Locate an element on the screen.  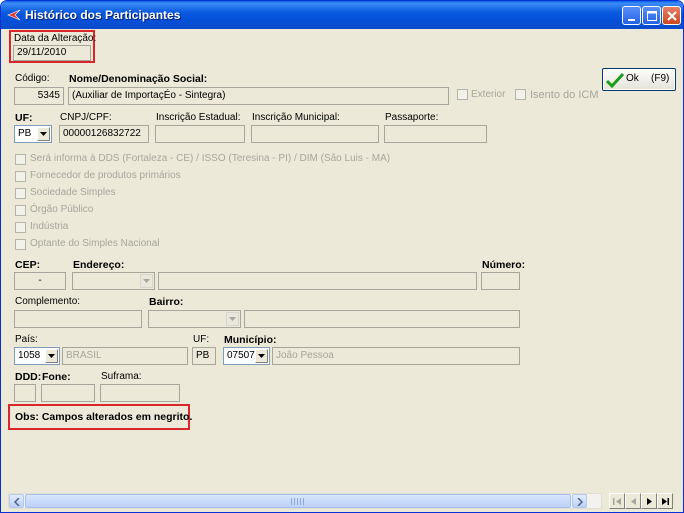
pais-code: 1058 is located at coordinates (29, 355).